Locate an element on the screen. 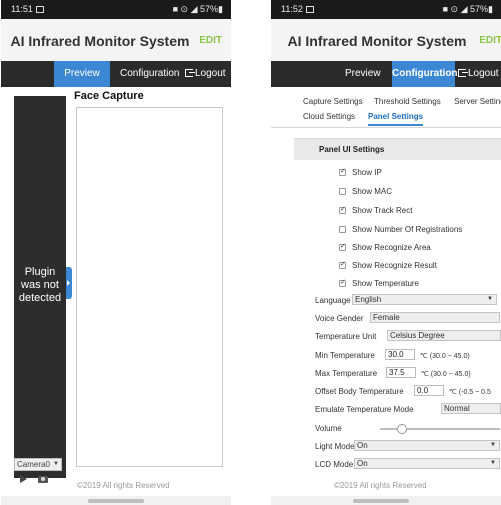 Image resolution: width=501 pixels, height=505 pixels. status-time: 11:52 is located at coordinates (297, 9).